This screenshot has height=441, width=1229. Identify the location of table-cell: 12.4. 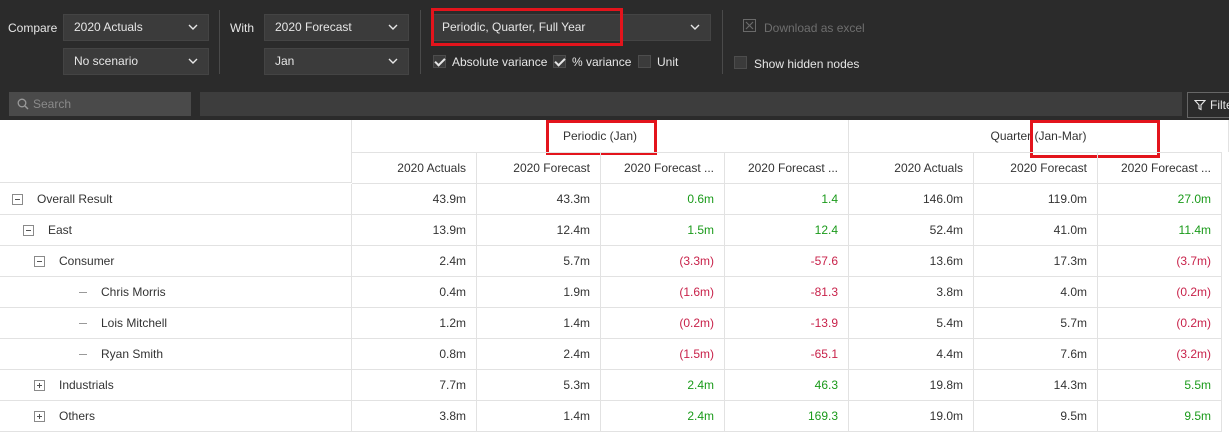
(787, 230).